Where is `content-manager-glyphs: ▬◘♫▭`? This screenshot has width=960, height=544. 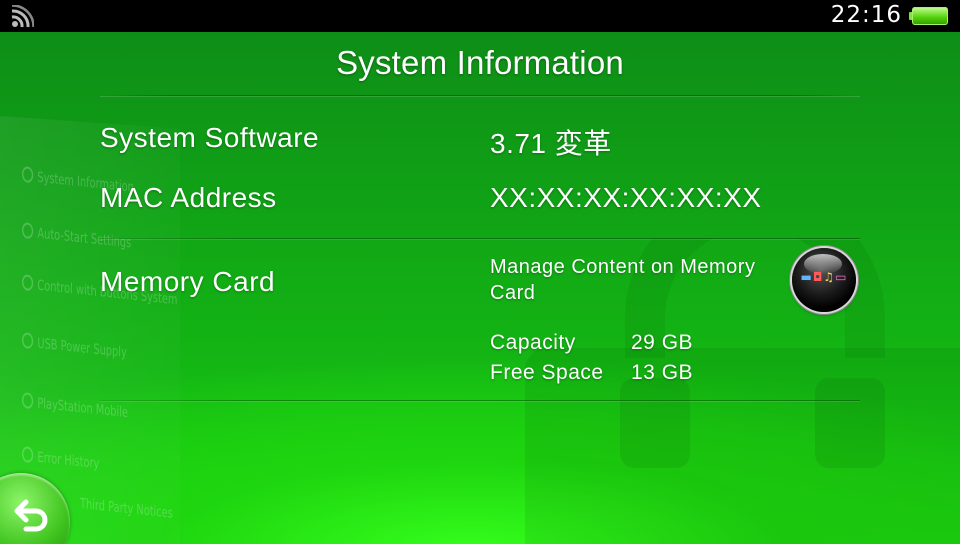 content-manager-glyphs: ▬◘♫▭ is located at coordinates (824, 277).